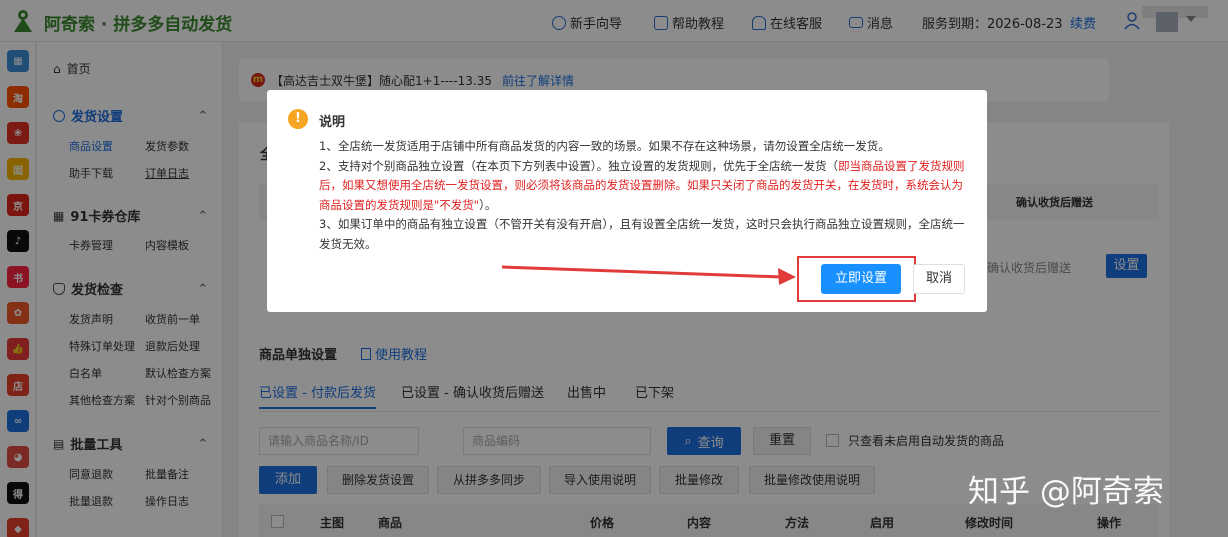  I want to click on dialog-title: 说明, so click(332, 122).